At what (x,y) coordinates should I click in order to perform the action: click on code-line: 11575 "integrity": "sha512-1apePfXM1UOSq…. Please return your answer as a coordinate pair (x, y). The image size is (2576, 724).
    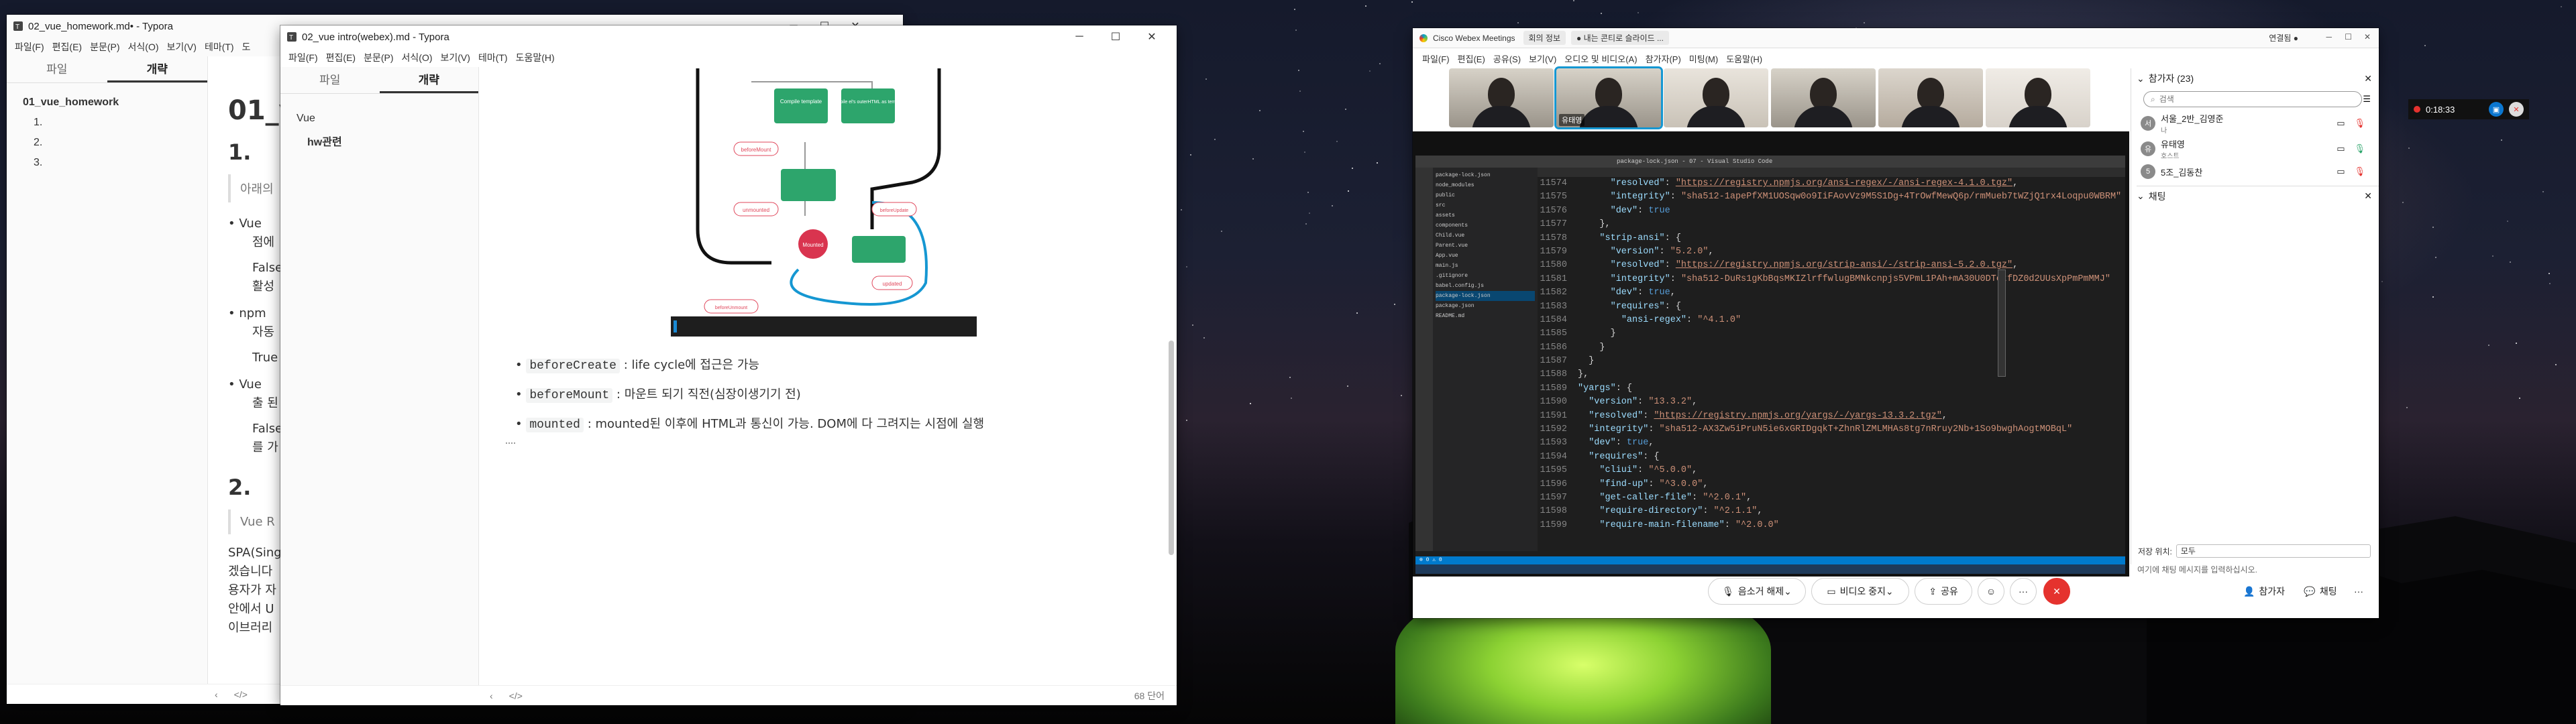
    Looking at the image, I should click on (1831, 198).